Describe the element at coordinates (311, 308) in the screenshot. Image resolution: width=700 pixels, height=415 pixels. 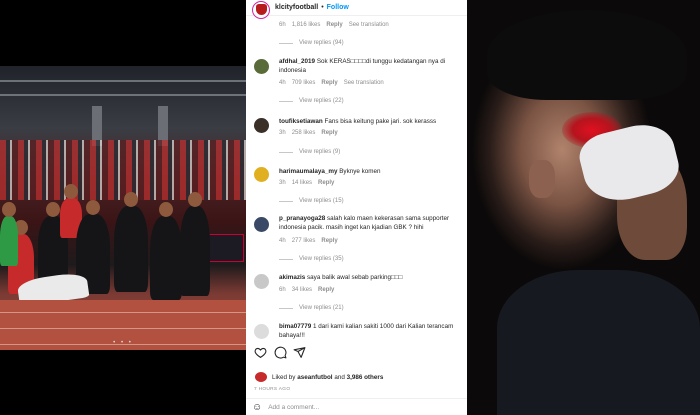
I see `view-replies-link: View replies (21)` at that location.